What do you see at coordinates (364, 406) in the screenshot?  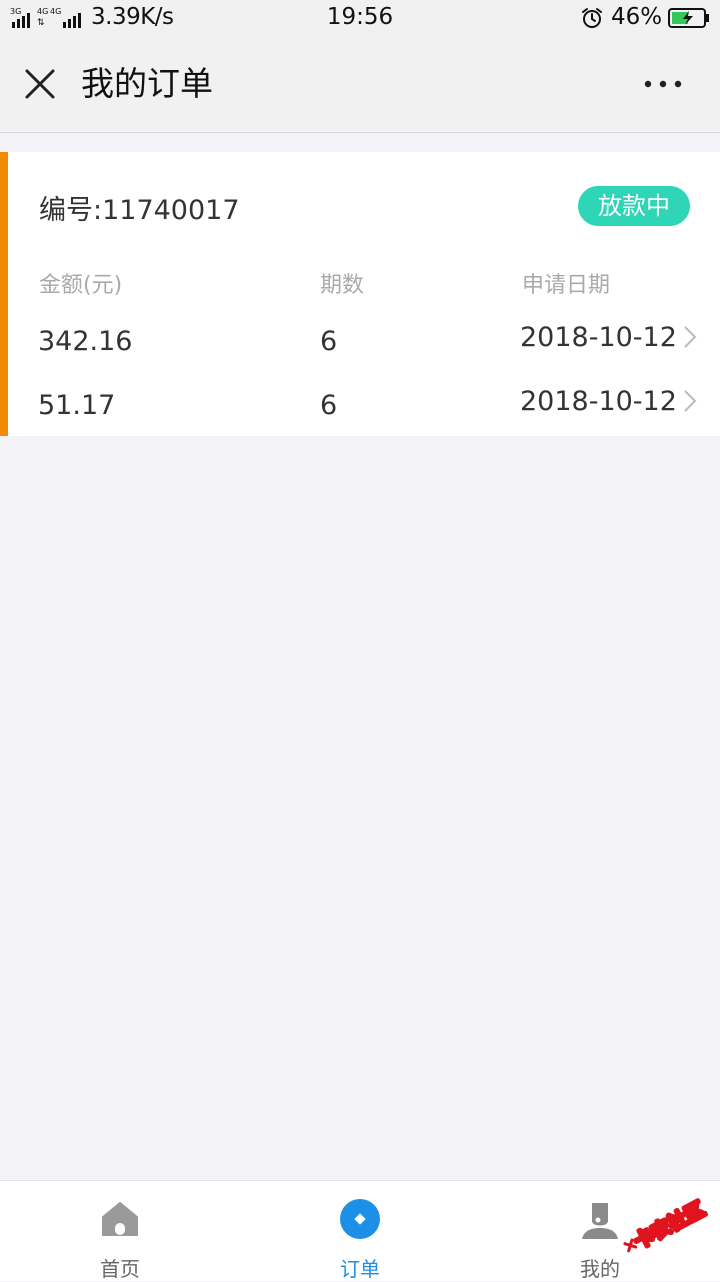 I see `order-row: 51.17 6 2018-10-12` at bounding box center [364, 406].